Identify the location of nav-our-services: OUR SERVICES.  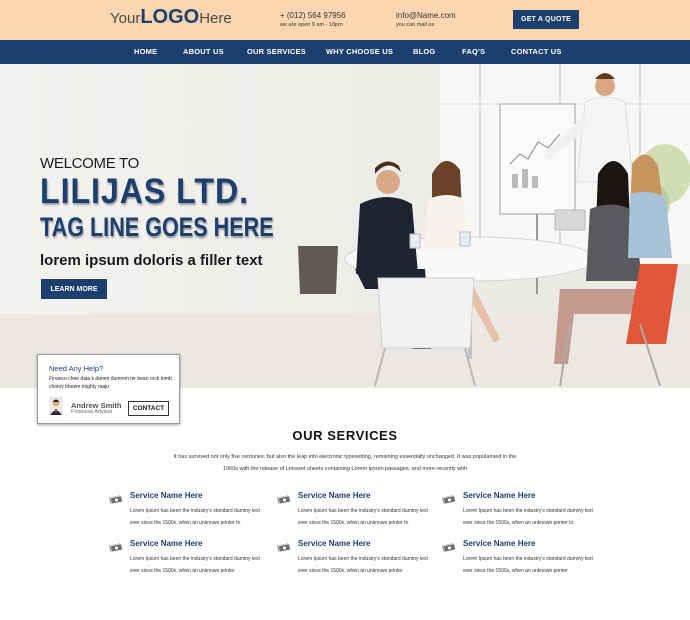
(276, 51).